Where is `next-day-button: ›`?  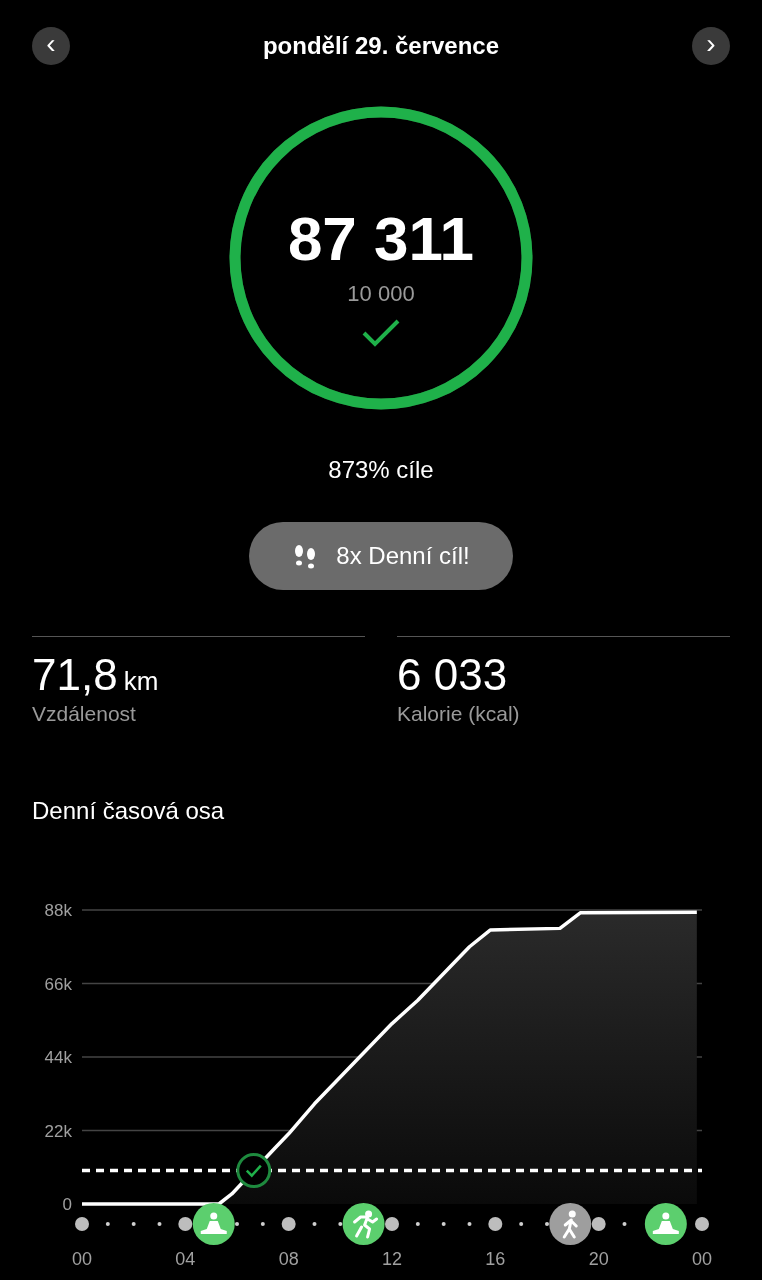 next-day-button: › is located at coordinates (711, 46).